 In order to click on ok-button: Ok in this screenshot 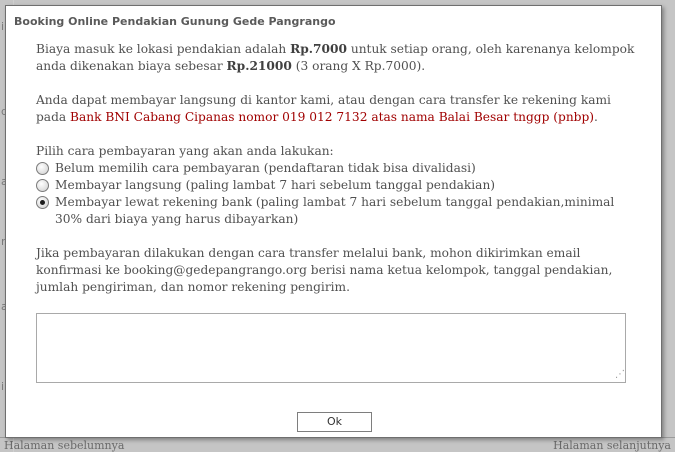, I will do `click(334, 422)`.